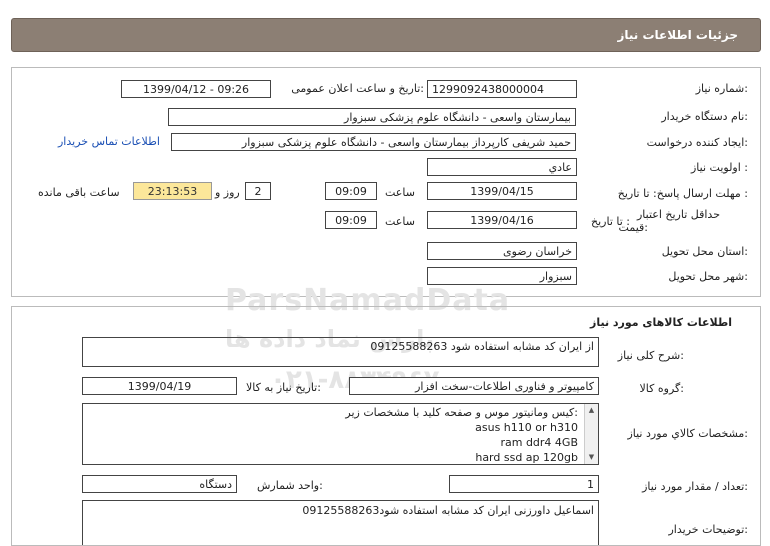  What do you see at coordinates (502, 276) in the screenshot?
I see `city-field: سبزوار` at bounding box center [502, 276].